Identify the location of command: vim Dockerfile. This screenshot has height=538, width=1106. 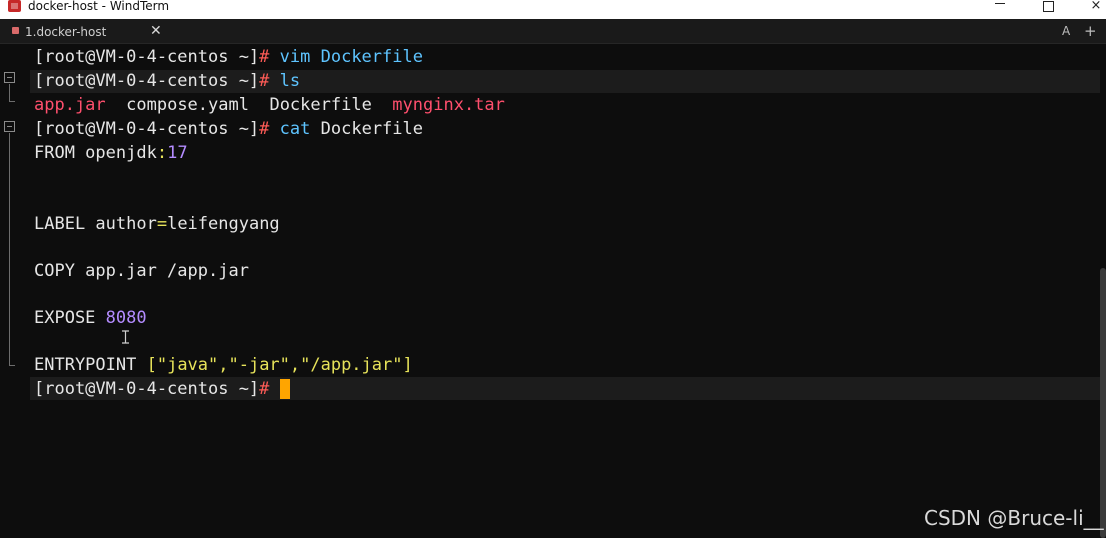
(351, 57).